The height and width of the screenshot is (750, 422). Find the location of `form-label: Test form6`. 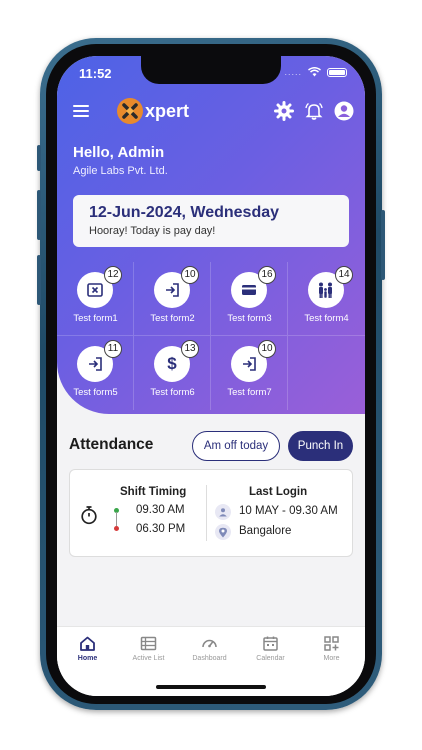

form-label: Test form6 is located at coordinates (172, 392).